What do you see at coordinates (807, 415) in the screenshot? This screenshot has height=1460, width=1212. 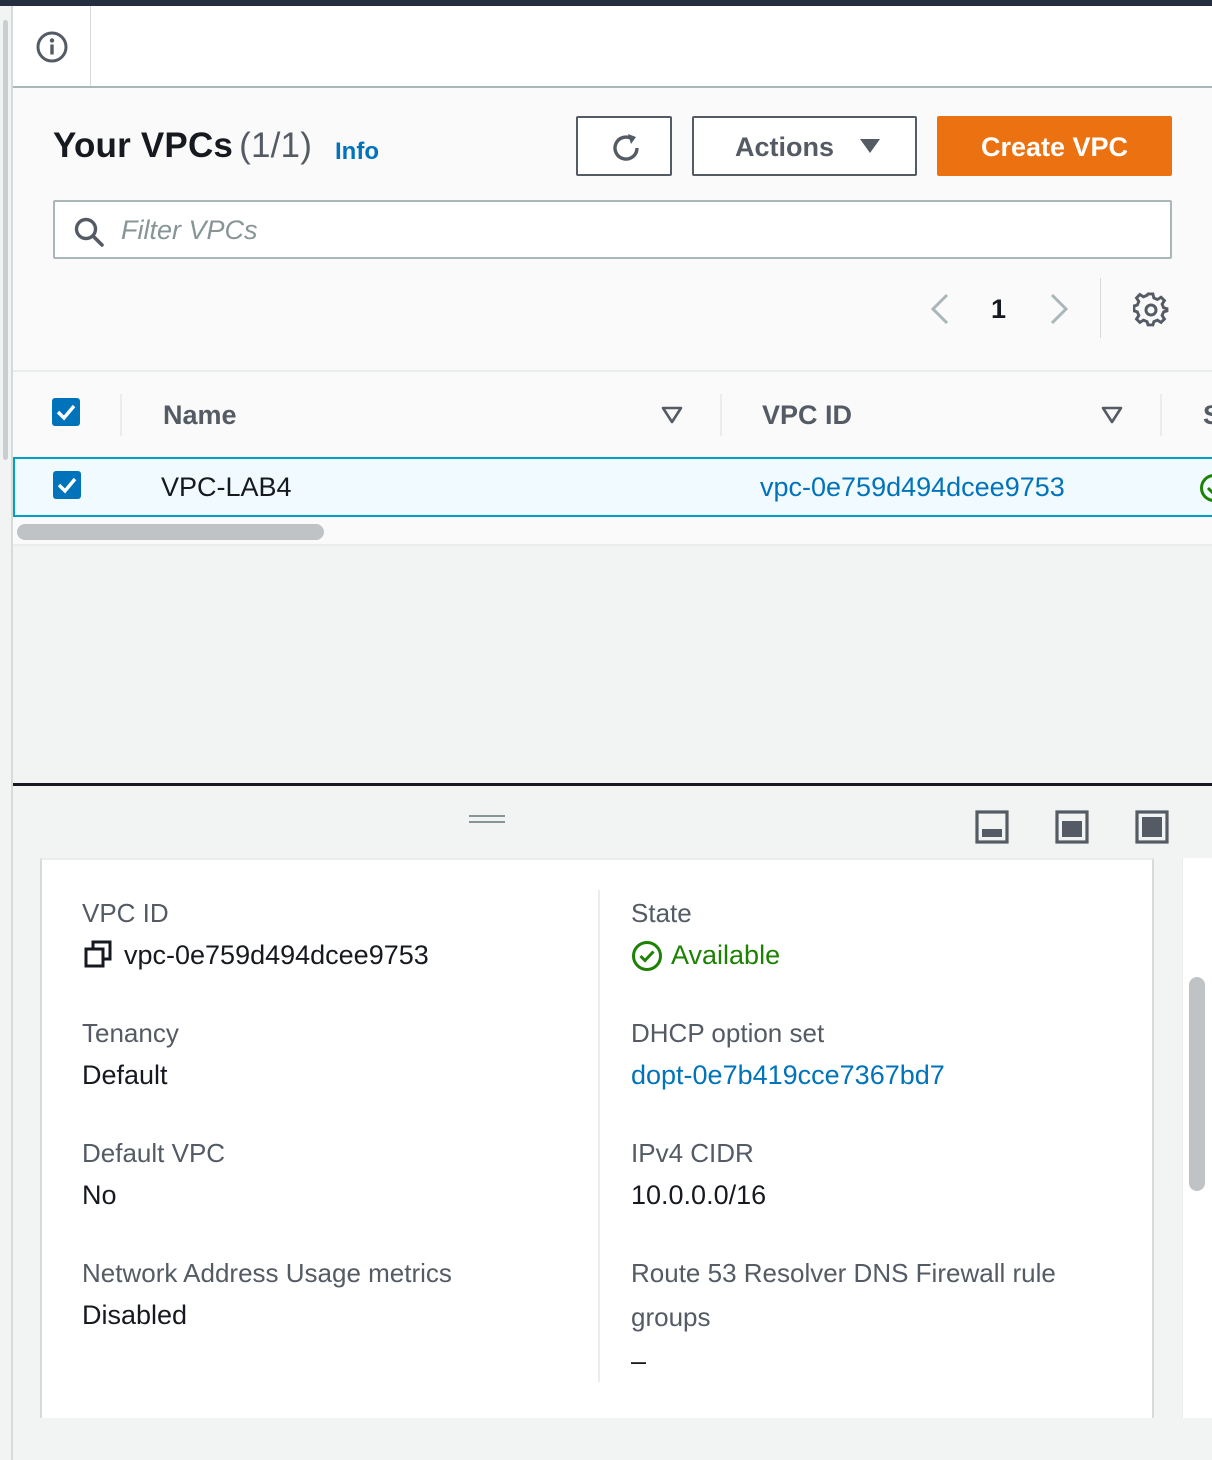 I see `column-header-vpc-id: VPC ID` at bounding box center [807, 415].